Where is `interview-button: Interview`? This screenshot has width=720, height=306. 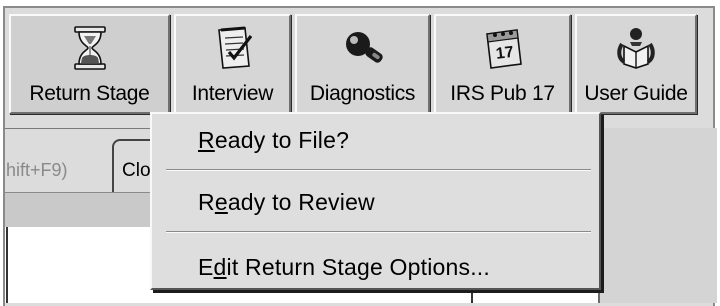
interview-button: Interview is located at coordinates (232, 64).